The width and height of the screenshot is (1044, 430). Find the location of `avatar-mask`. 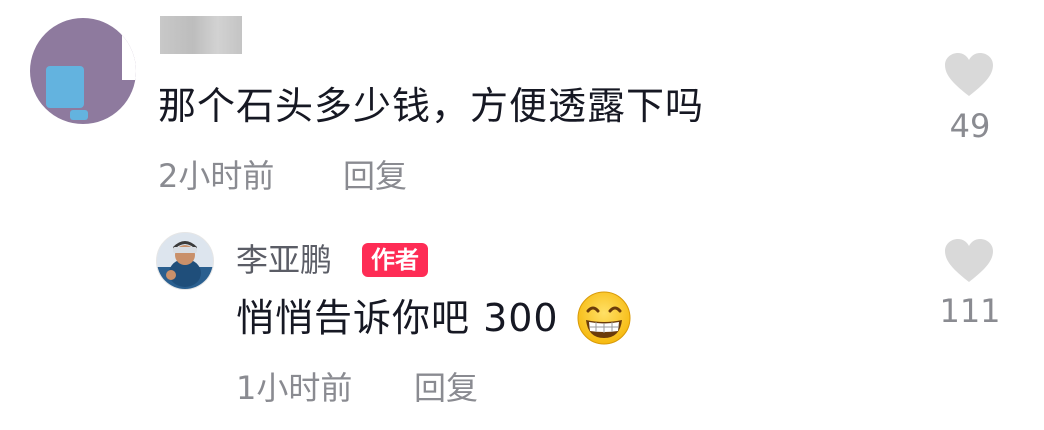

avatar-mask is located at coordinates (129, 51).